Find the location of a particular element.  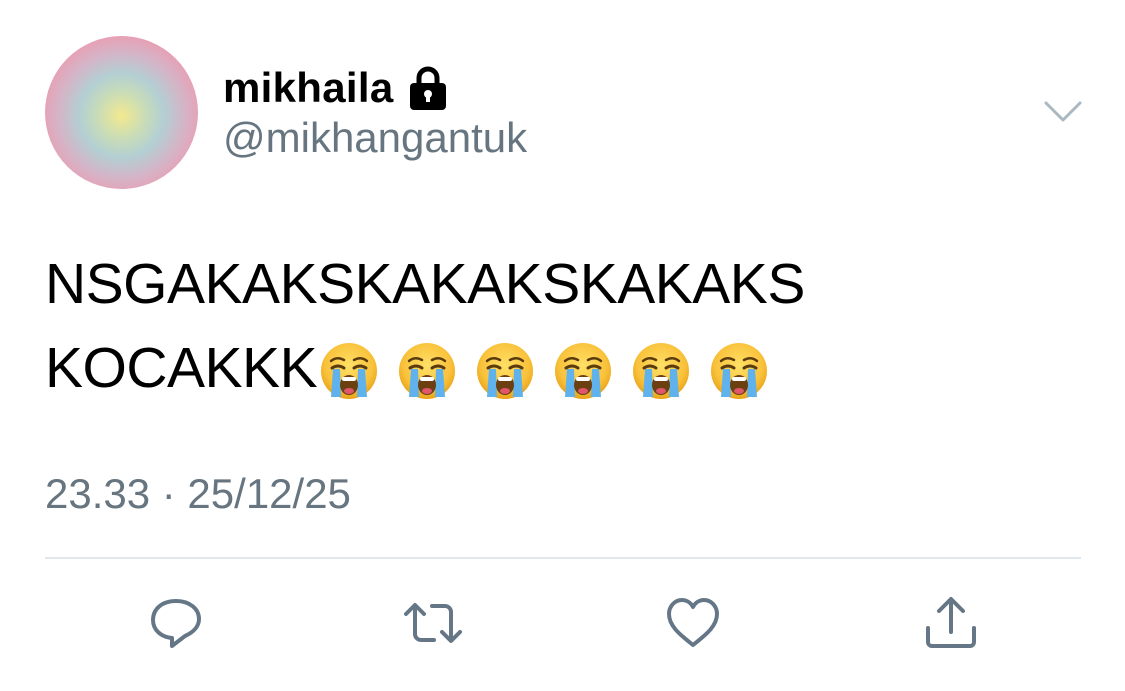

reply-icon is located at coordinates (176, 623).